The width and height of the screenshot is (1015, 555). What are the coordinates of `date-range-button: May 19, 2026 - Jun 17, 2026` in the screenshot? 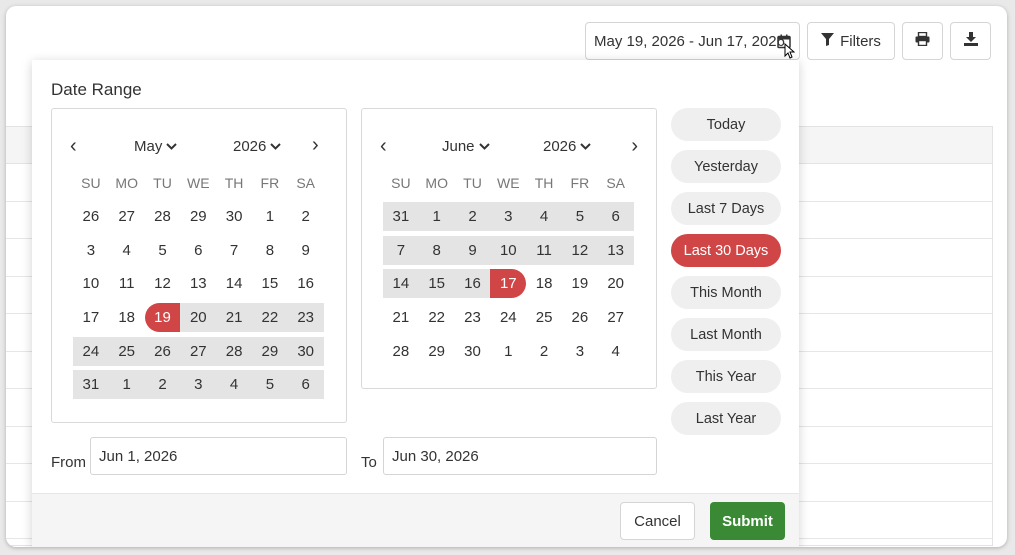 It's located at (692, 41).